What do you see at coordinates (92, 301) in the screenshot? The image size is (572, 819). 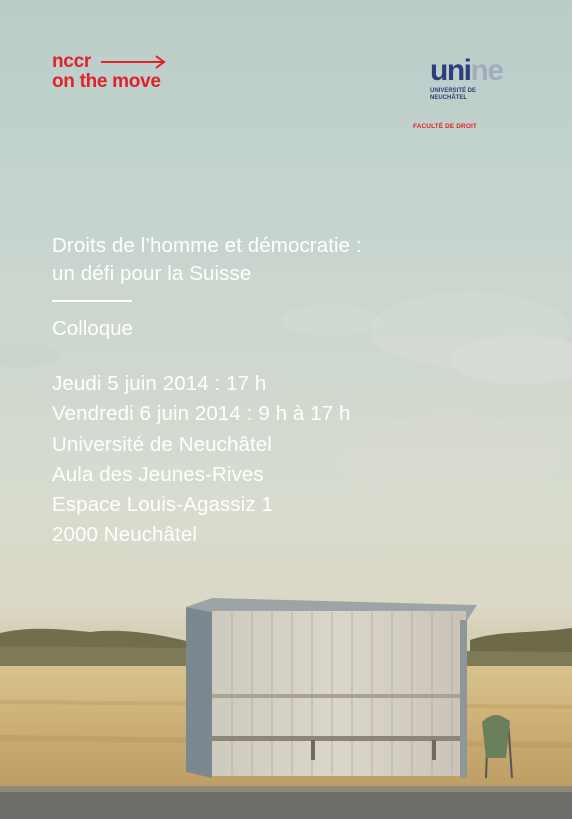 I see `divider` at bounding box center [92, 301].